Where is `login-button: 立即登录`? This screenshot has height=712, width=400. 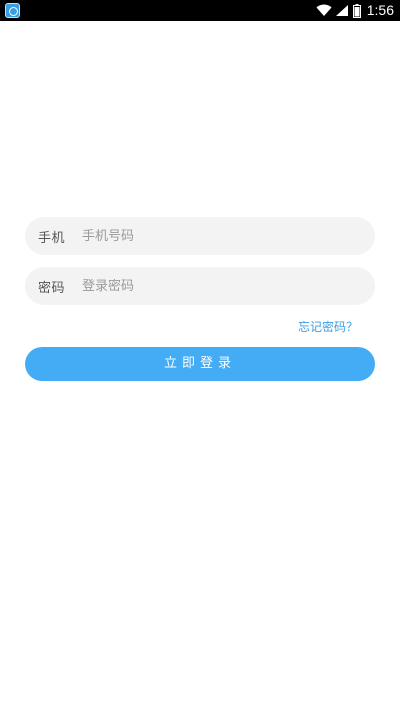 login-button: 立即登录 is located at coordinates (200, 364).